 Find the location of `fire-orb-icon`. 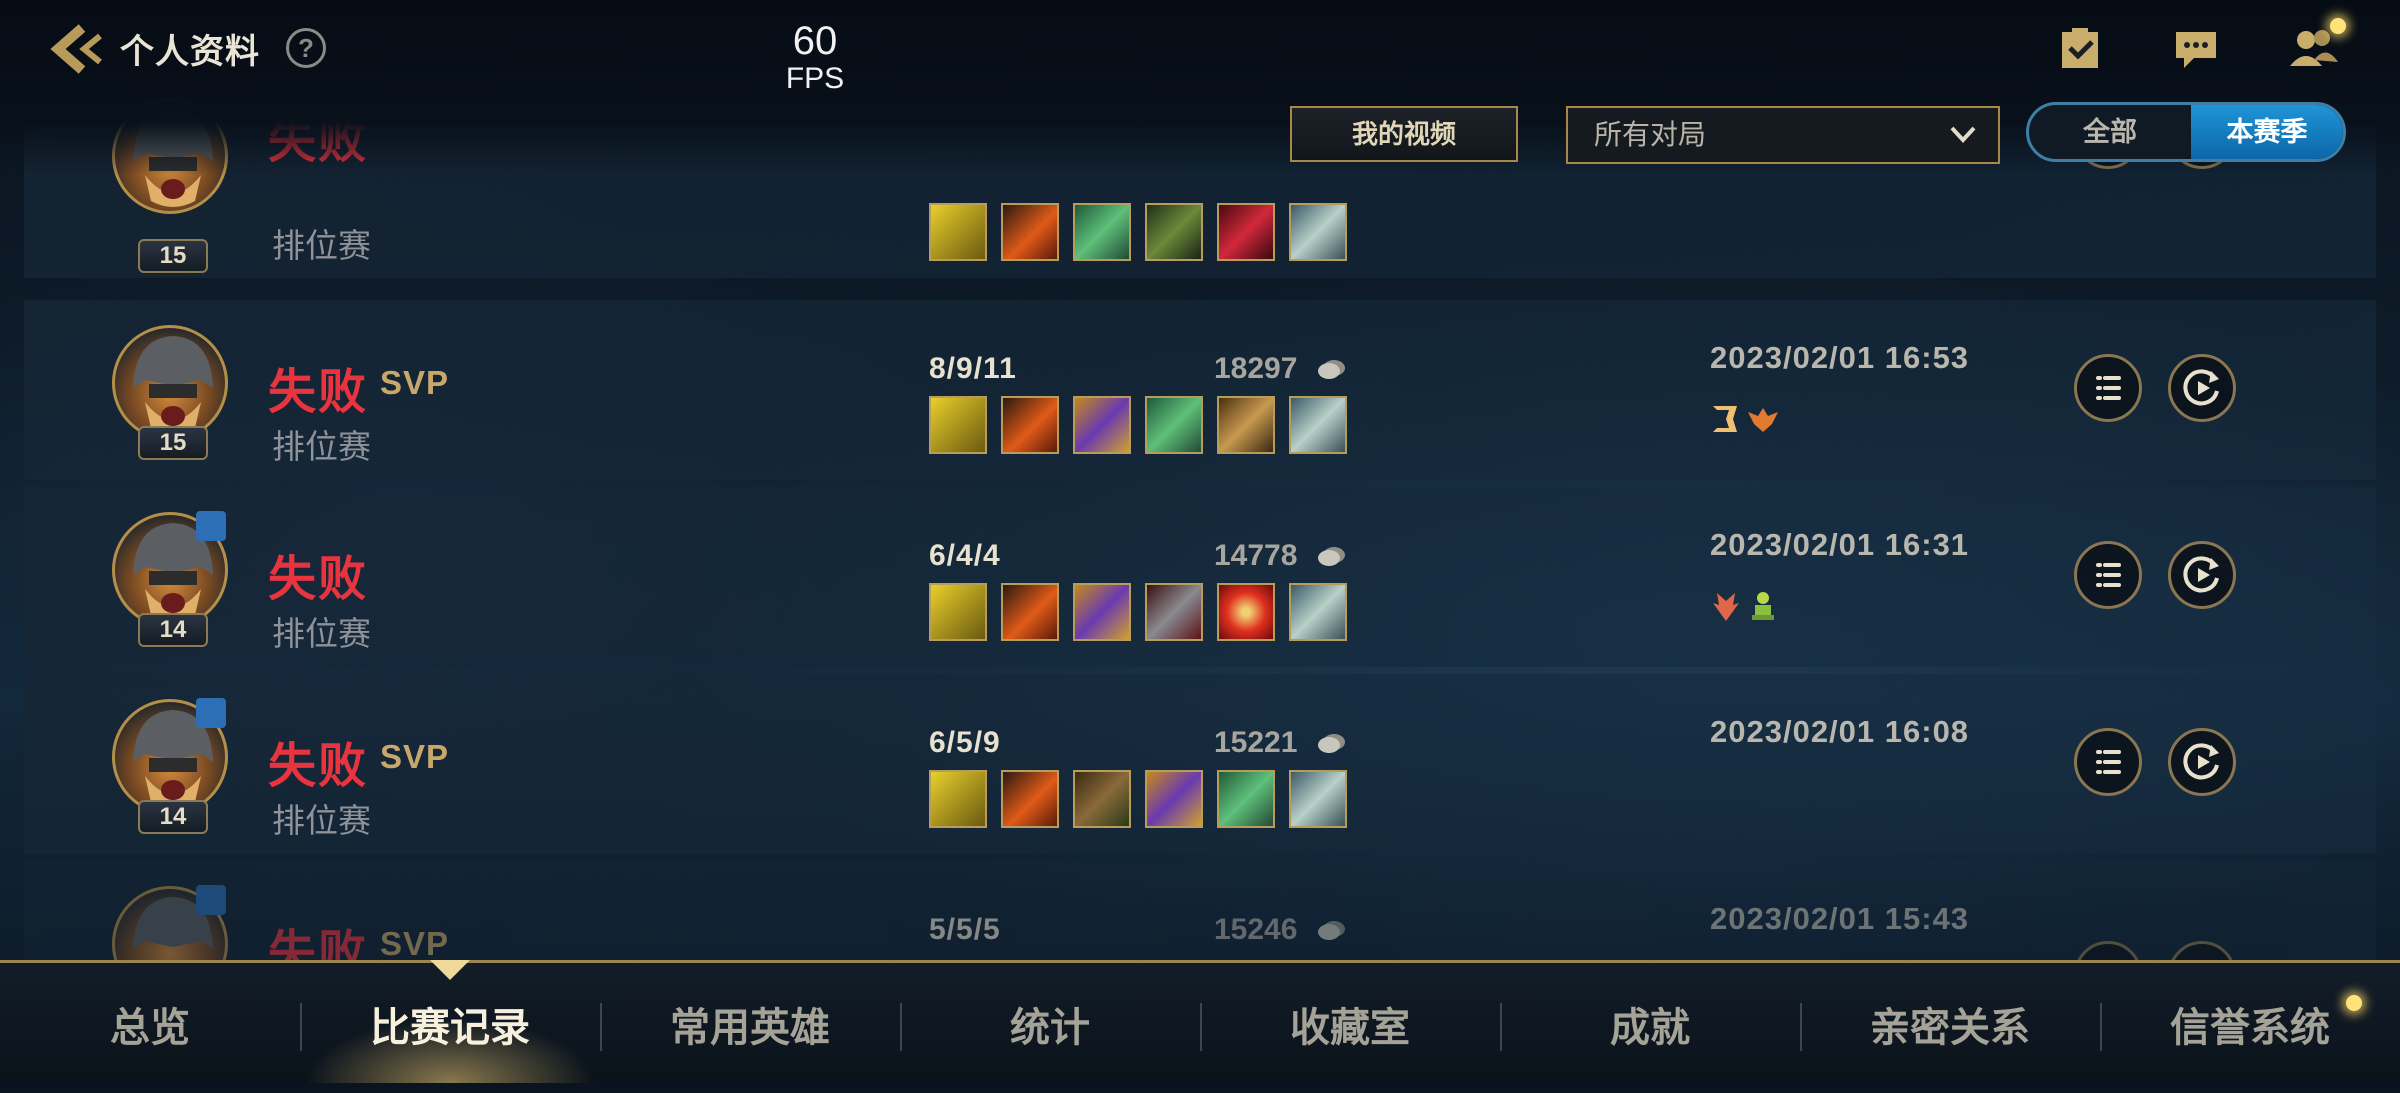

fire-orb-icon is located at coordinates (1246, 612).